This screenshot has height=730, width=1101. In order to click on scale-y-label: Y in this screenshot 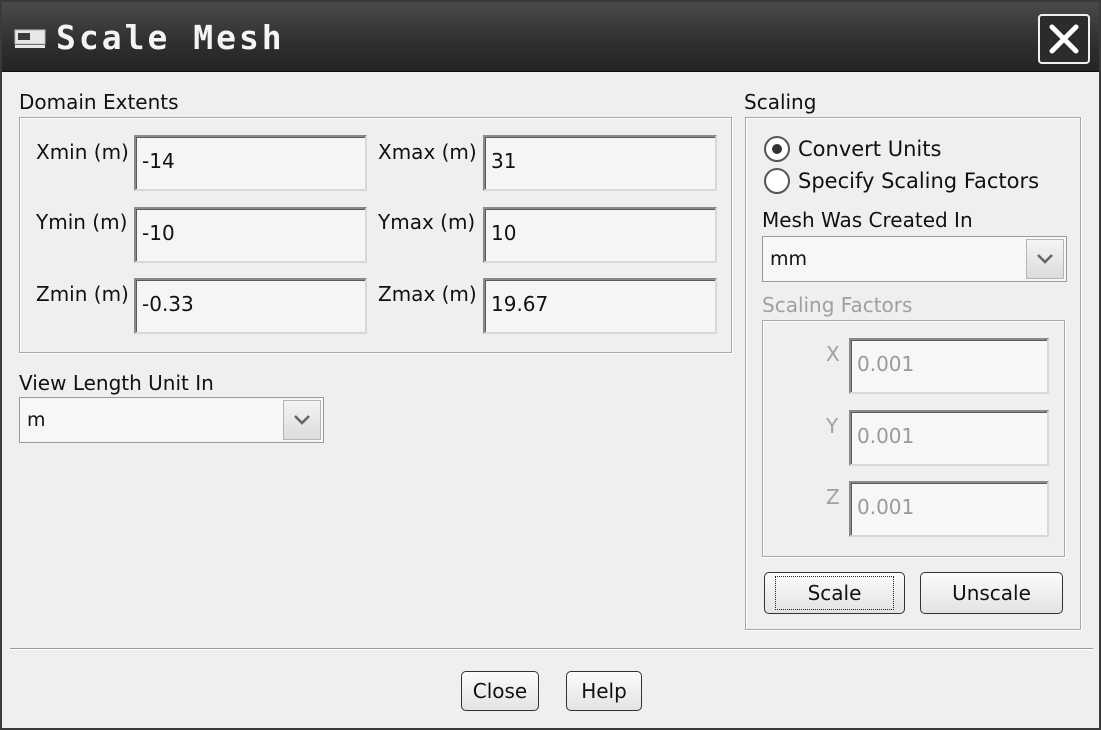, I will do `click(832, 426)`.